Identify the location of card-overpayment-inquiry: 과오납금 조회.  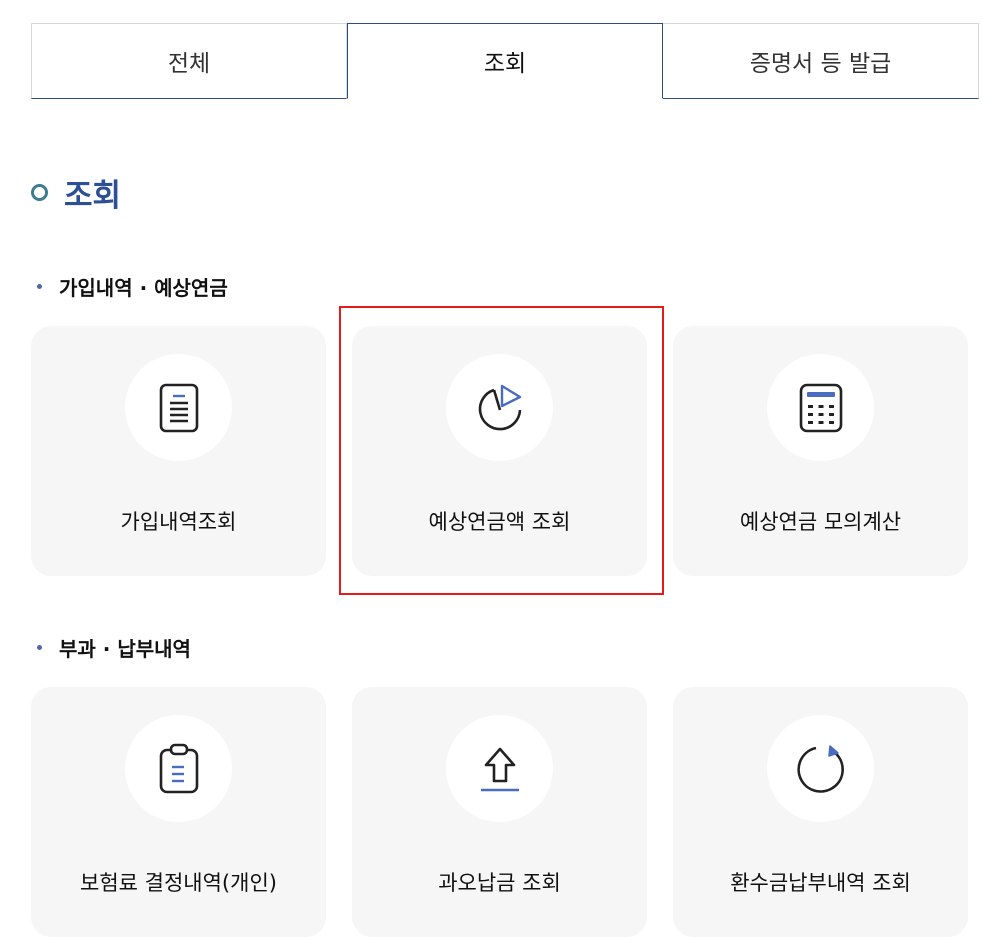
(499, 812).